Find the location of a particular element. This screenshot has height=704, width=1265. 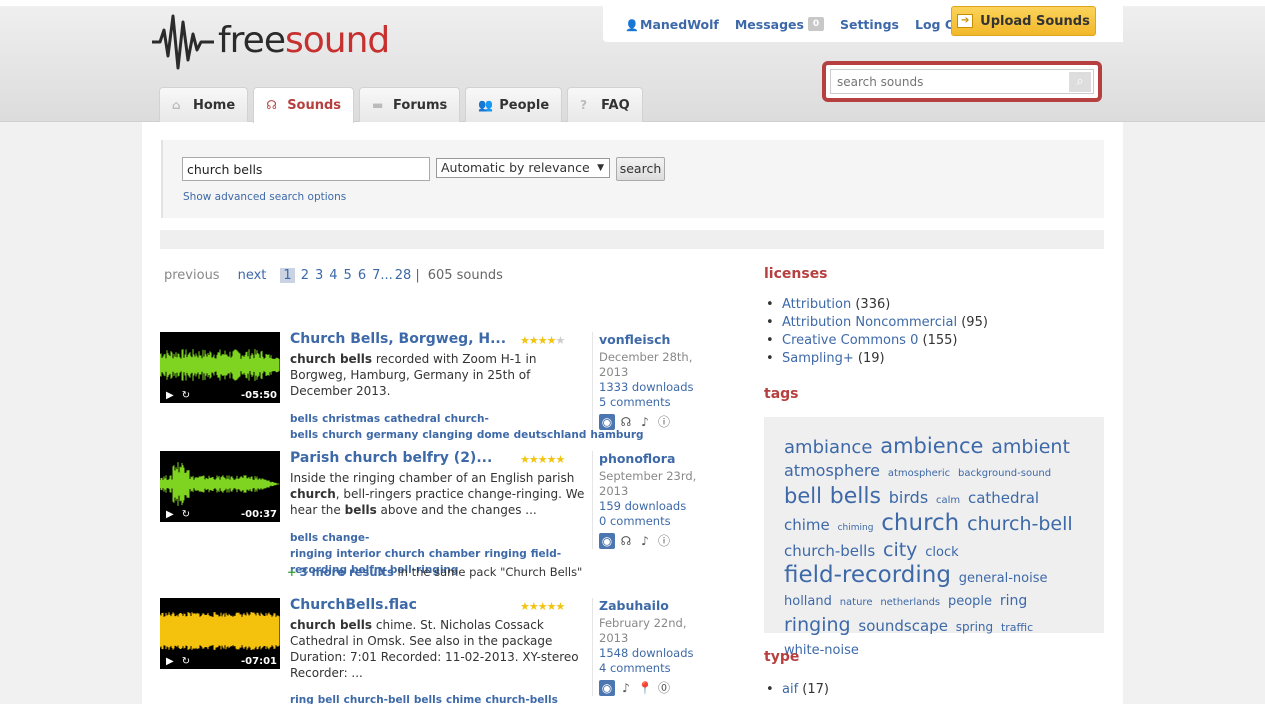

author-link: vonfleisch is located at coordinates (634, 339).